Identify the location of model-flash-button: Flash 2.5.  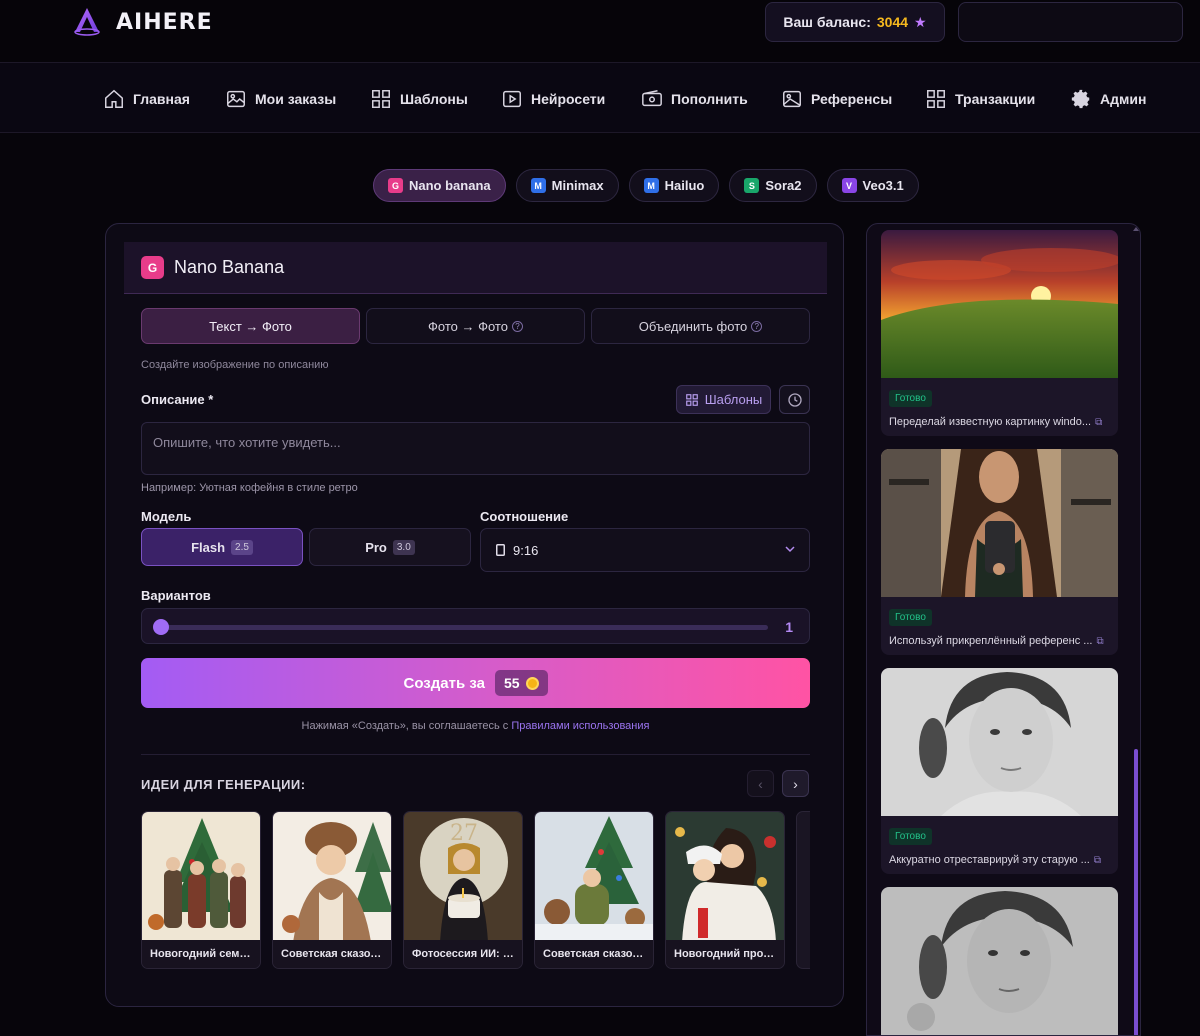
(222, 547).